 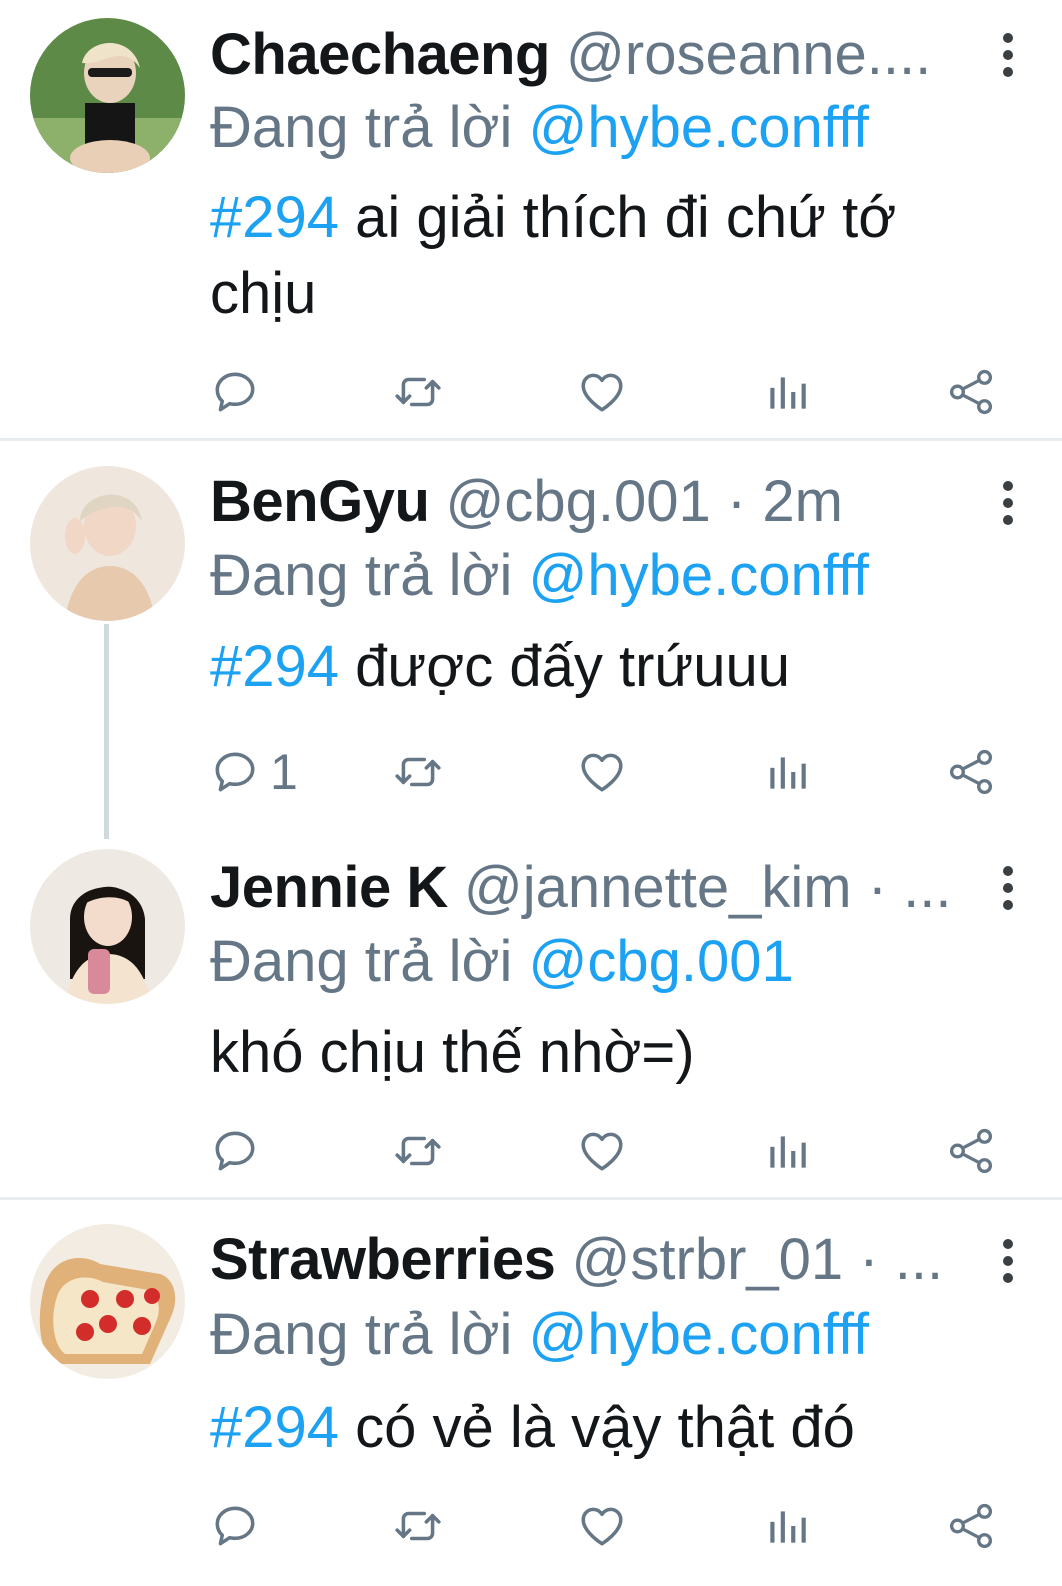 What do you see at coordinates (383, 1259) in the screenshot?
I see `display-name: Strawberries` at bounding box center [383, 1259].